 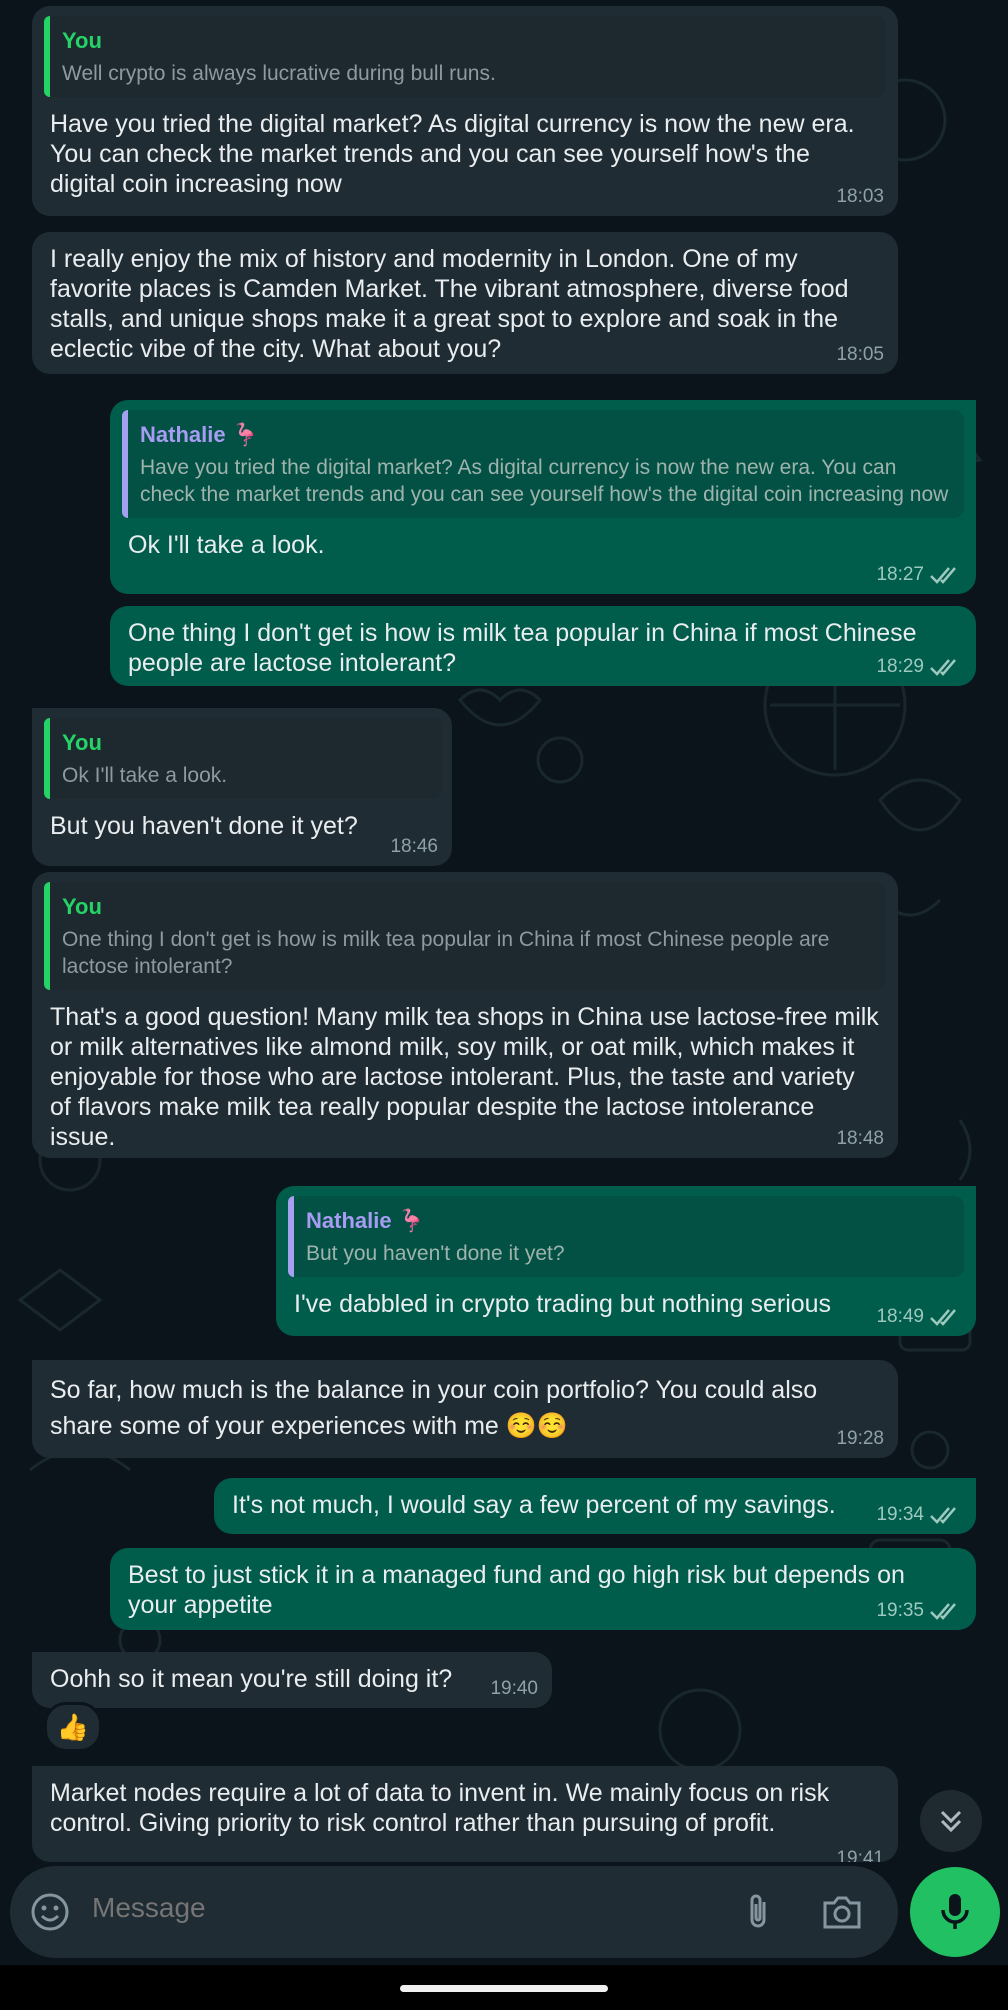 I want to click on message-meta: 18:27, so click(x=919, y=575).